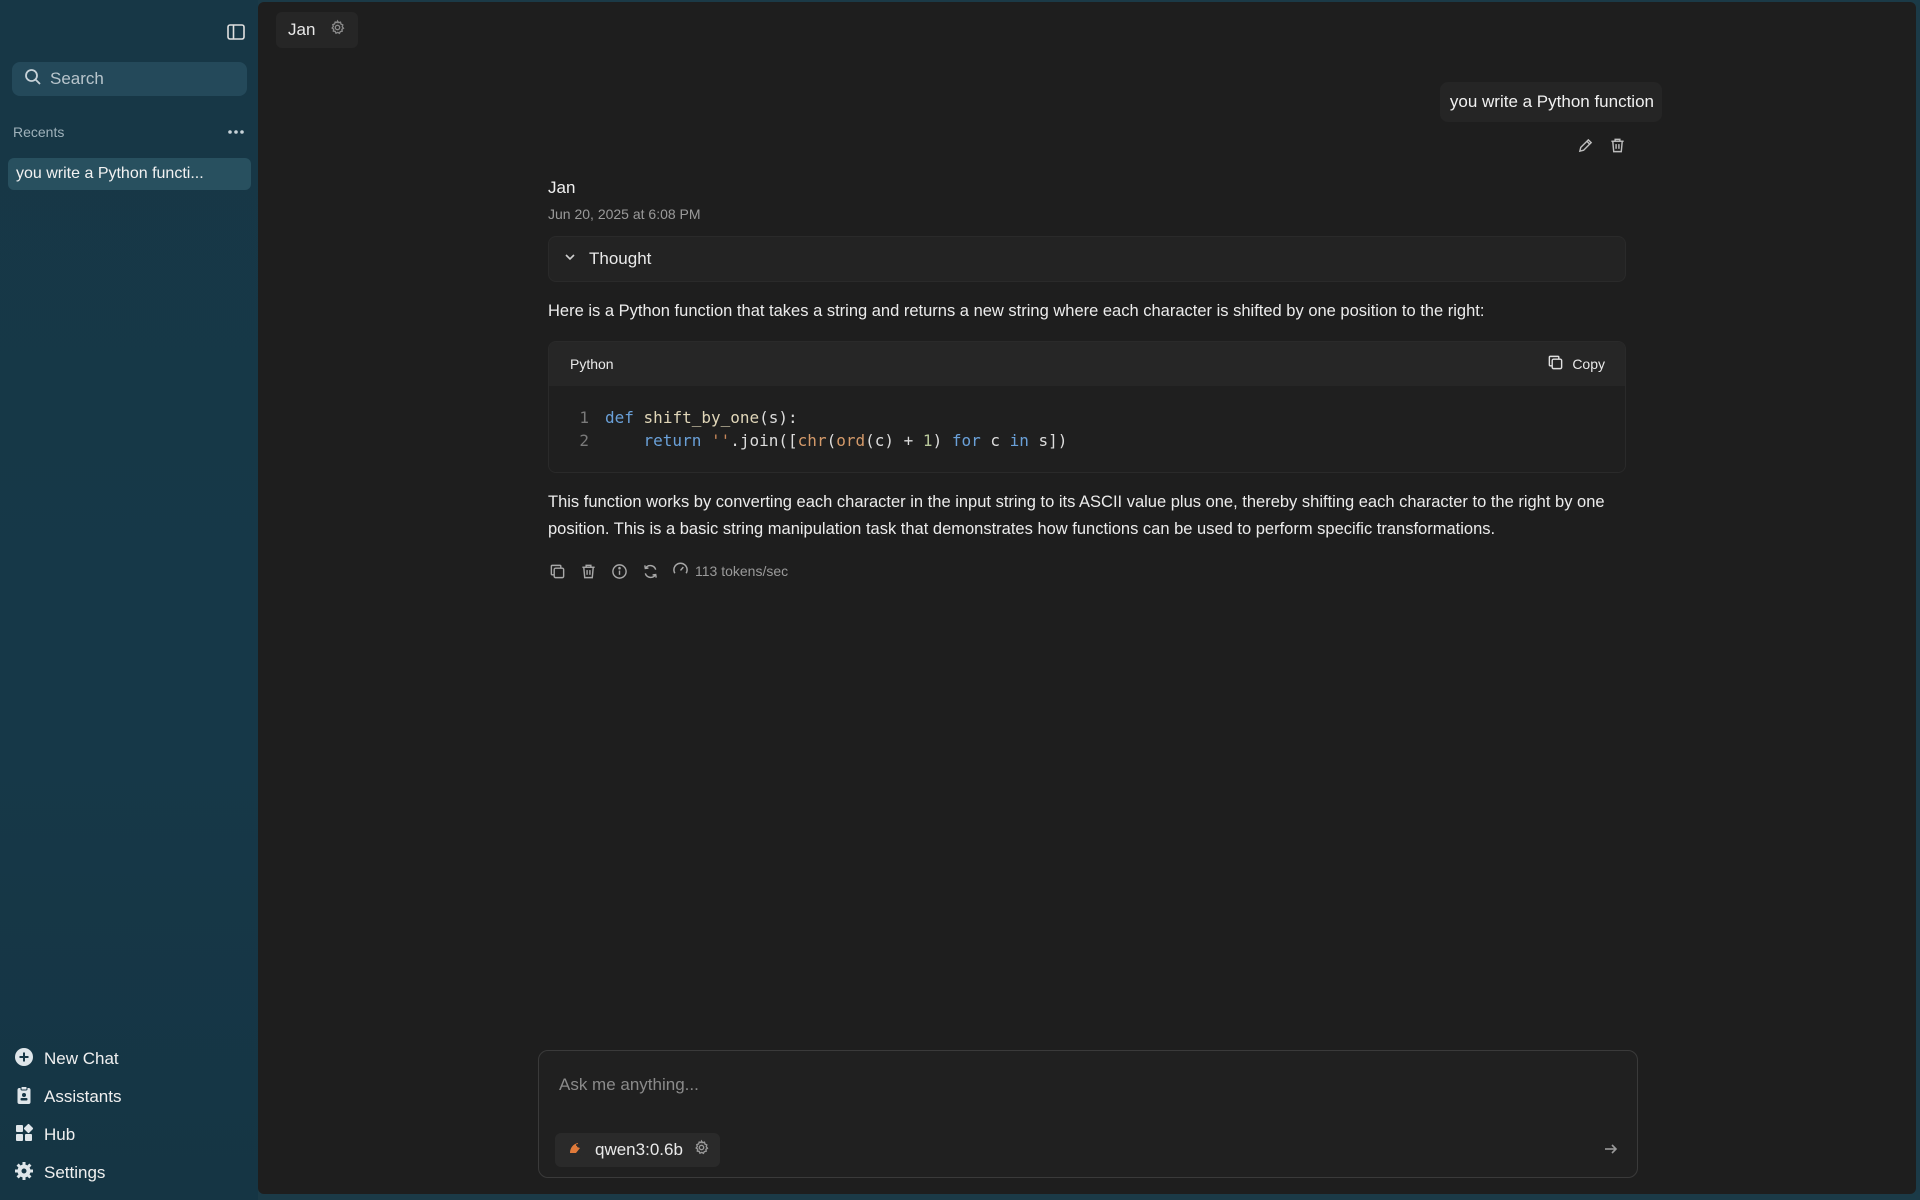 The image size is (1920, 1200). Describe the element at coordinates (1087, 417) in the screenshot. I see `code-line: 1 def shift_by_one(s):` at that location.